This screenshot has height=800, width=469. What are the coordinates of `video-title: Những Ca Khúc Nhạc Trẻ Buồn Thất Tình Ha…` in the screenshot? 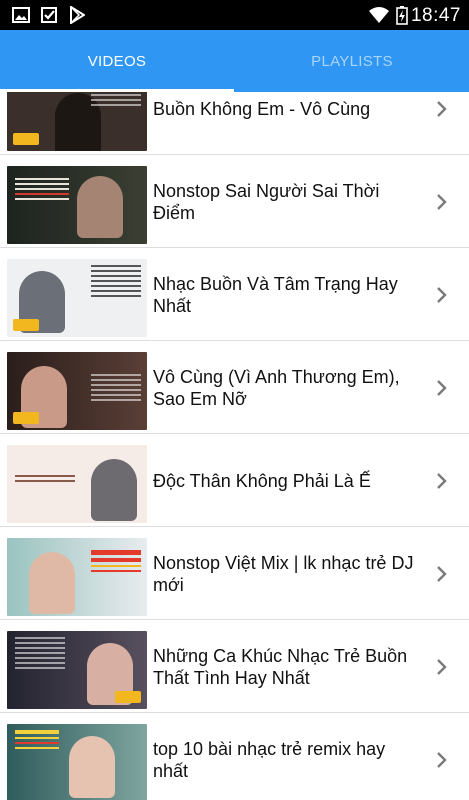 It's located at (280, 666).